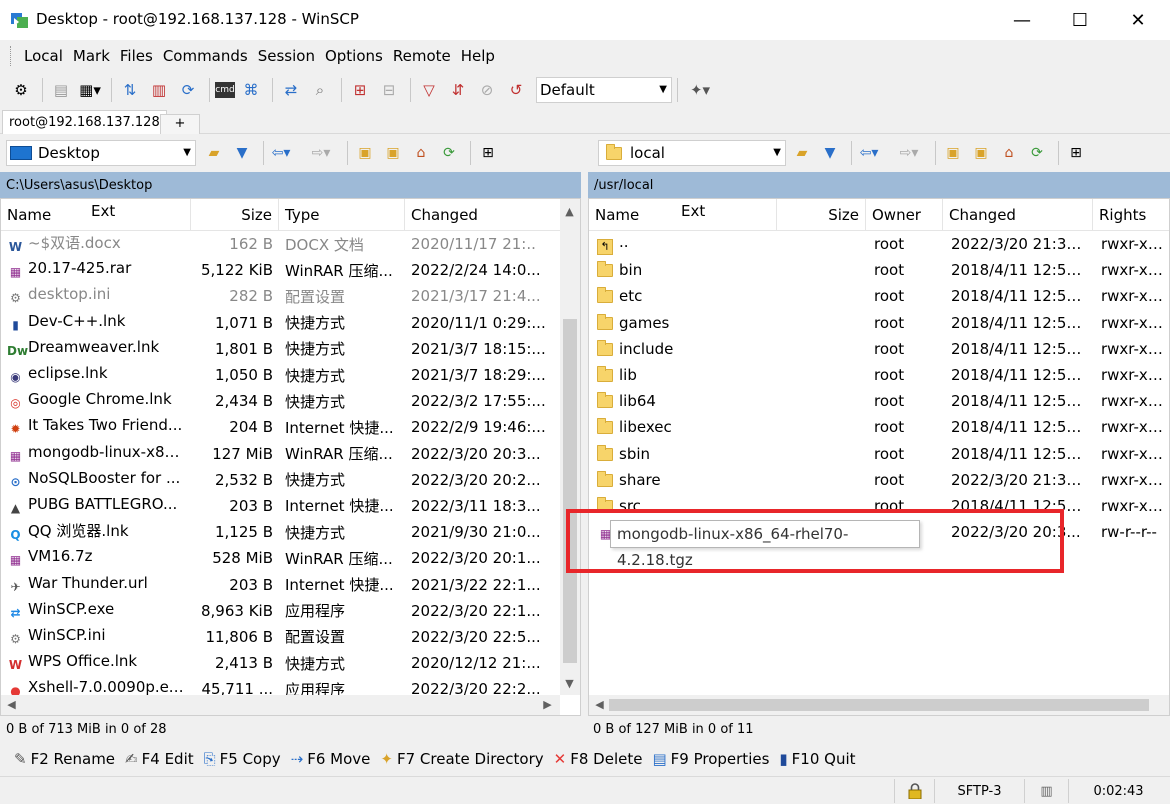  I want to click on putty-icon: ⌘, so click(251, 90).